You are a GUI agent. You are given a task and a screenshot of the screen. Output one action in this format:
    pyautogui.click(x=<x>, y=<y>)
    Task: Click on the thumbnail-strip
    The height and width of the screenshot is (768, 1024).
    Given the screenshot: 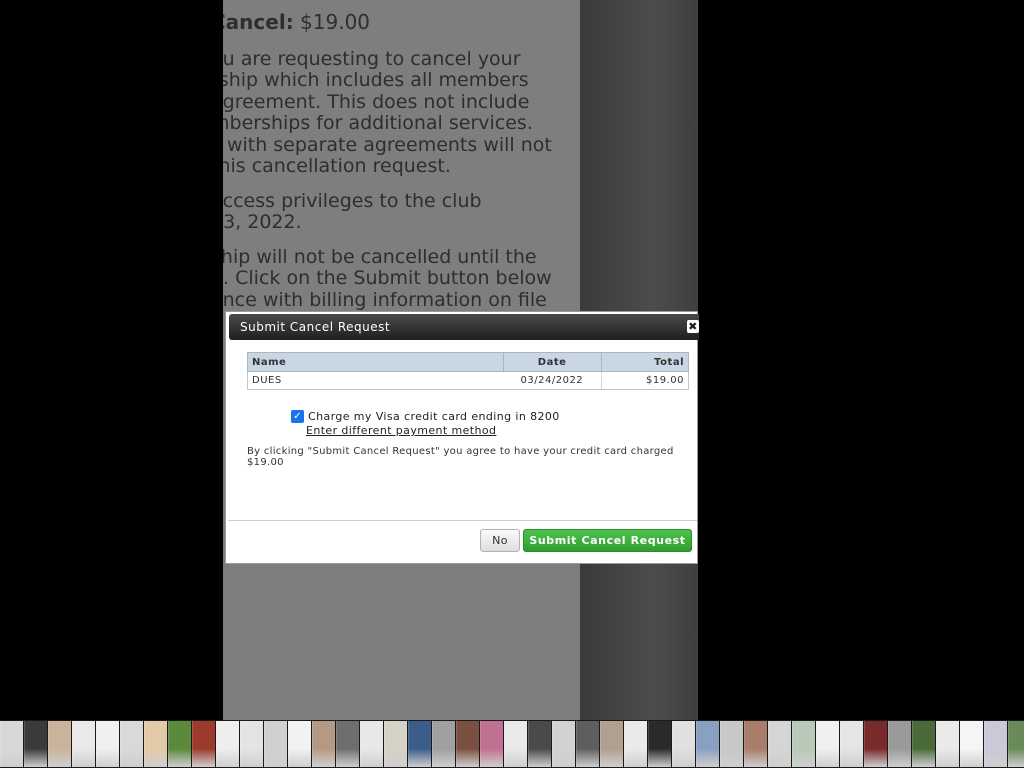 What is the action you would take?
    pyautogui.click(x=512, y=744)
    